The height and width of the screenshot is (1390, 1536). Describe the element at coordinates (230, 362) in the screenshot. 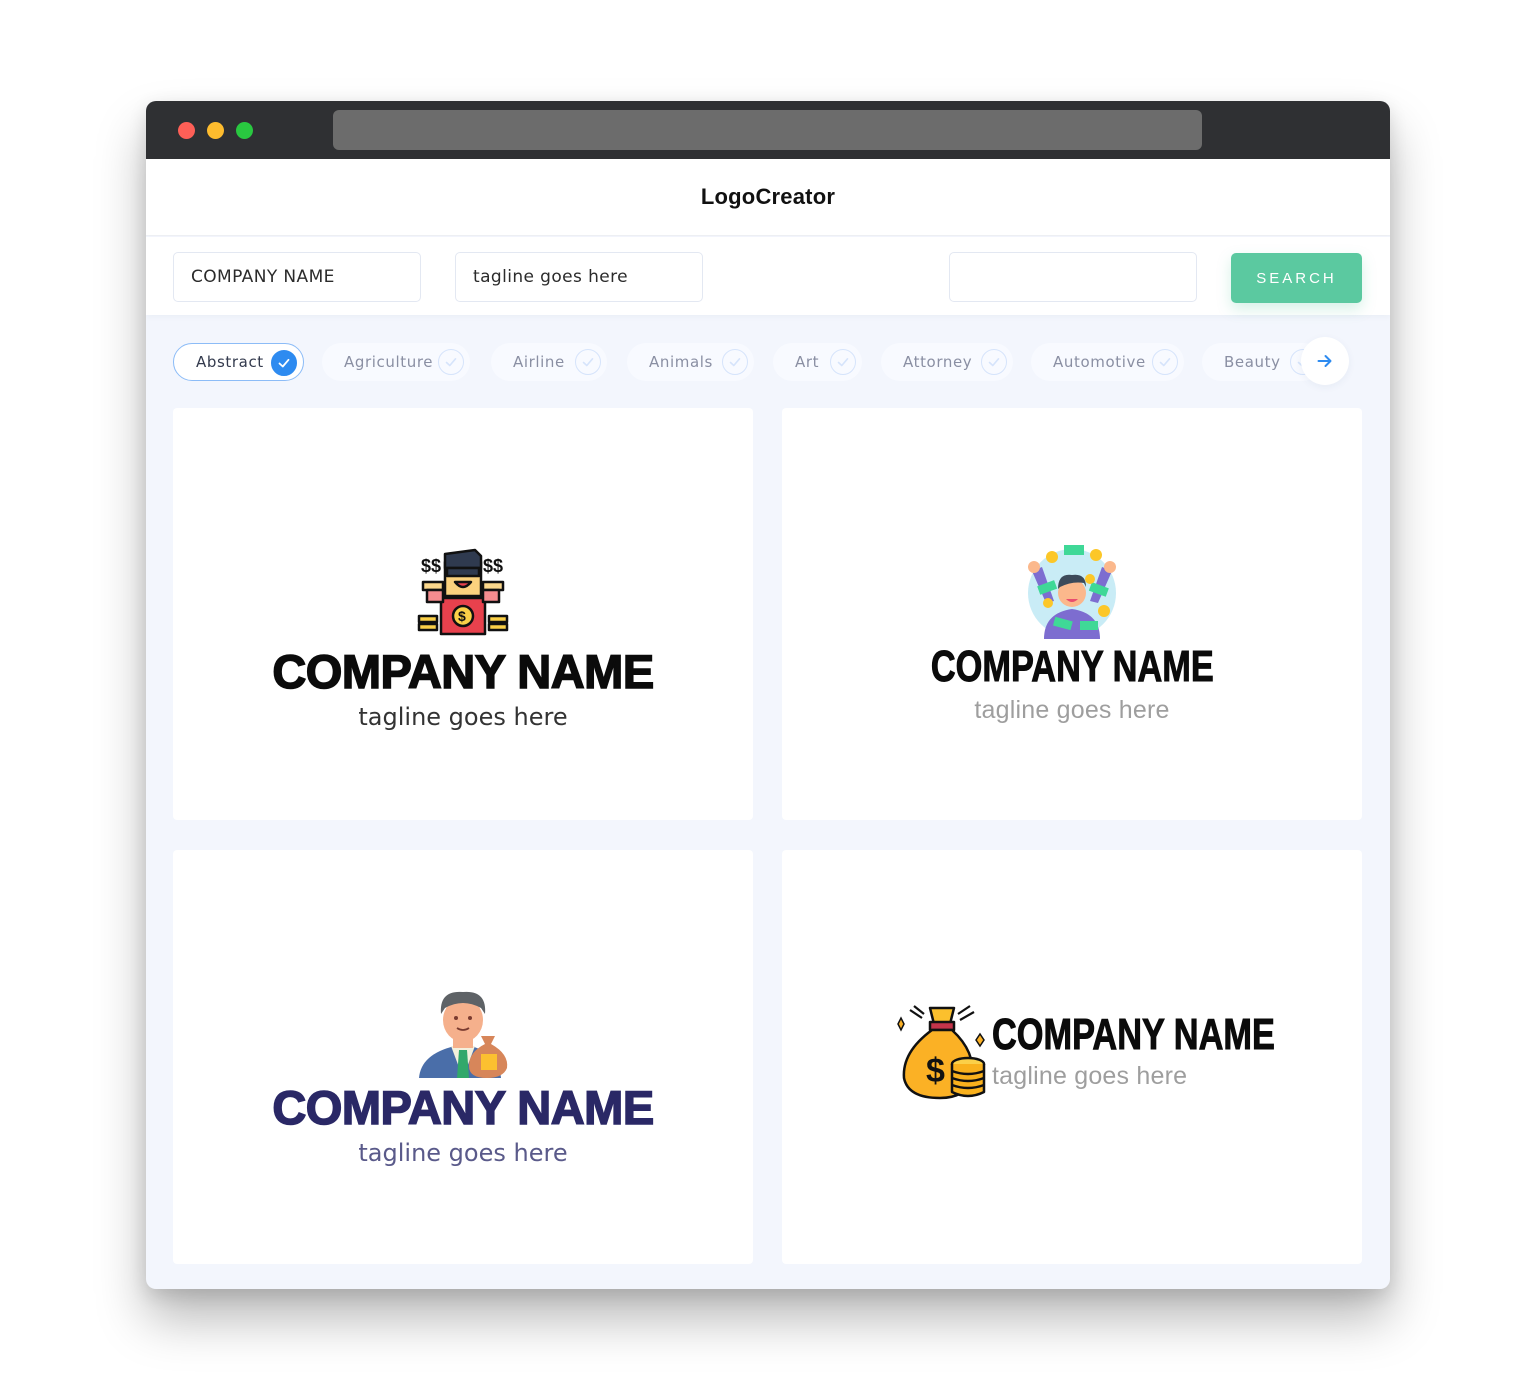

I see `category-chip-label: Abstract` at that location.